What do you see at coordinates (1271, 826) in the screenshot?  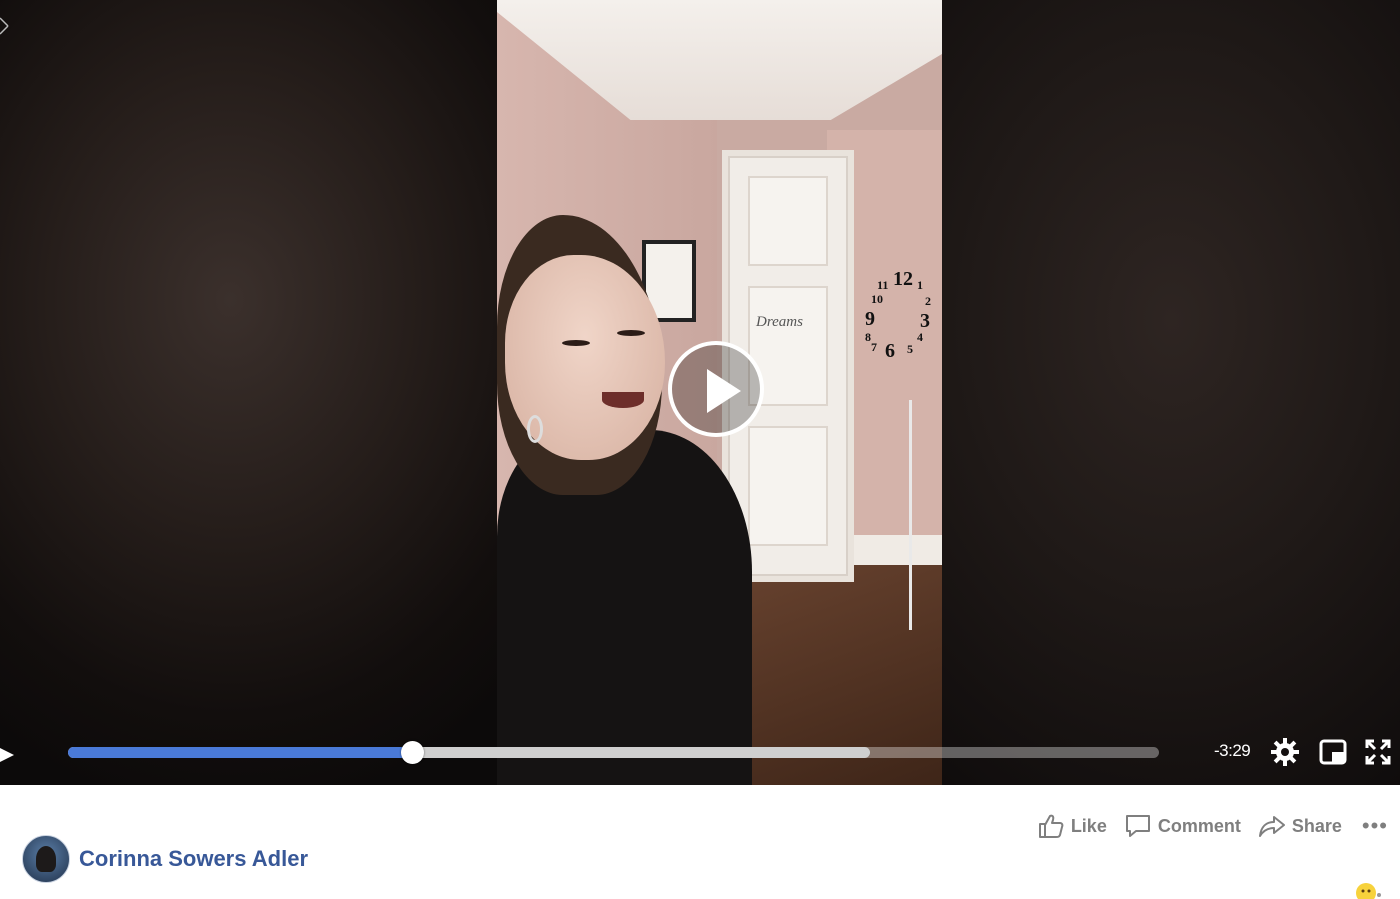 I see `share-arrow-icon` at bounding box center [1271, 826].